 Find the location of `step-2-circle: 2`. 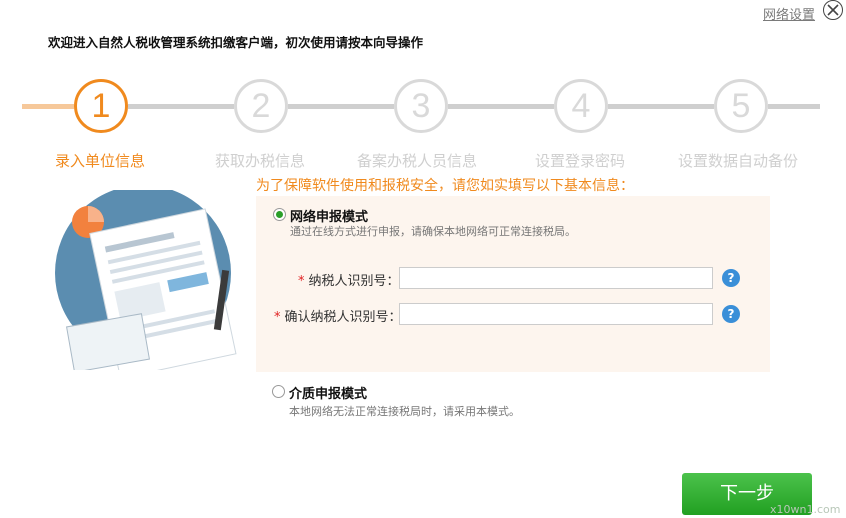

step-2-circle: 2 is located at coordinates (261, 106).